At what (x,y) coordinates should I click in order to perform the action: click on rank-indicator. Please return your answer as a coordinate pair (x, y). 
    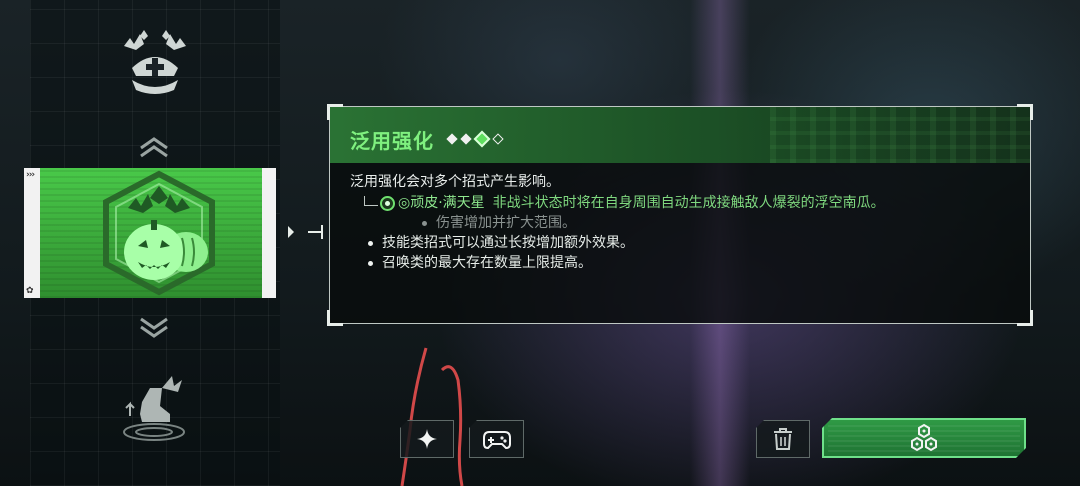
    Looking at the image, I should click on (475, 139).